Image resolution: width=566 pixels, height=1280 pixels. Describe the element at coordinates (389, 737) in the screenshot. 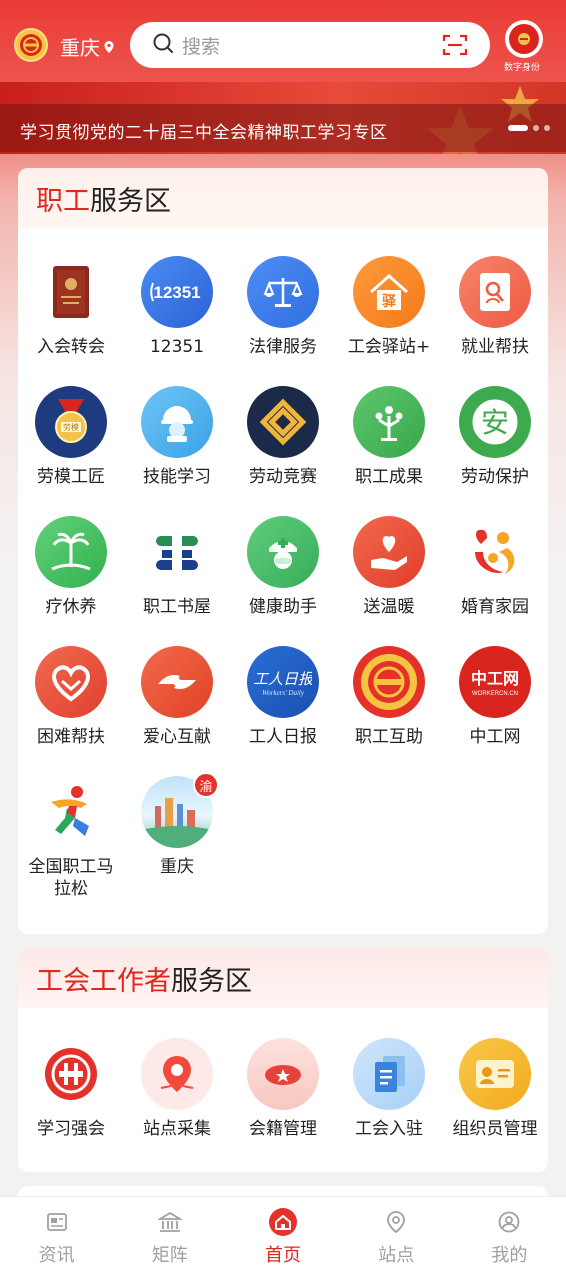

I see `service-label: 职工互助` at that location.